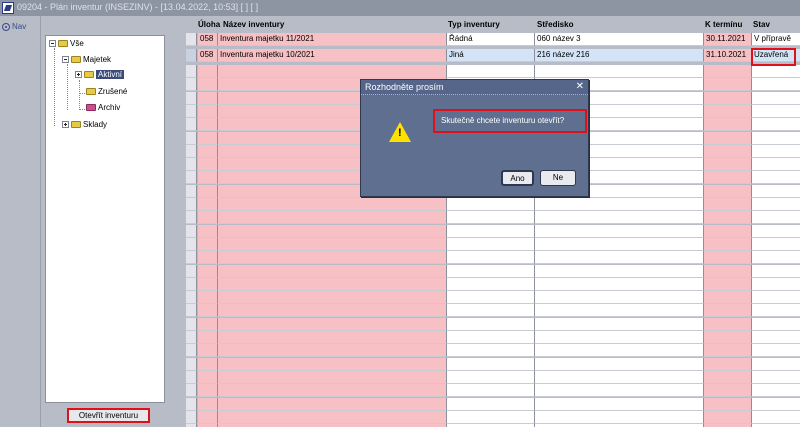  I want to click on yes-button: Ano, so click(517, 178).